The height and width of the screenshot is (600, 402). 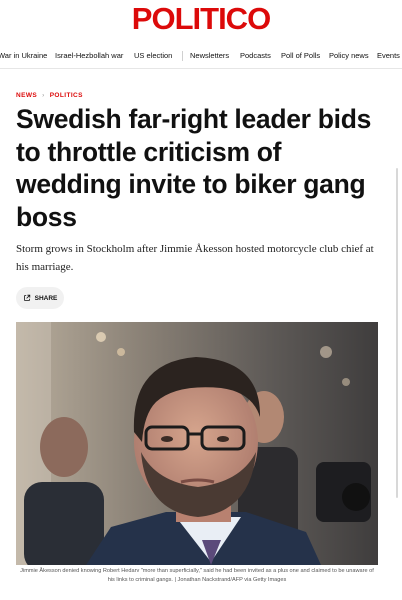 I want to click on nav-item-events: Events, so click(x=388, y=55).